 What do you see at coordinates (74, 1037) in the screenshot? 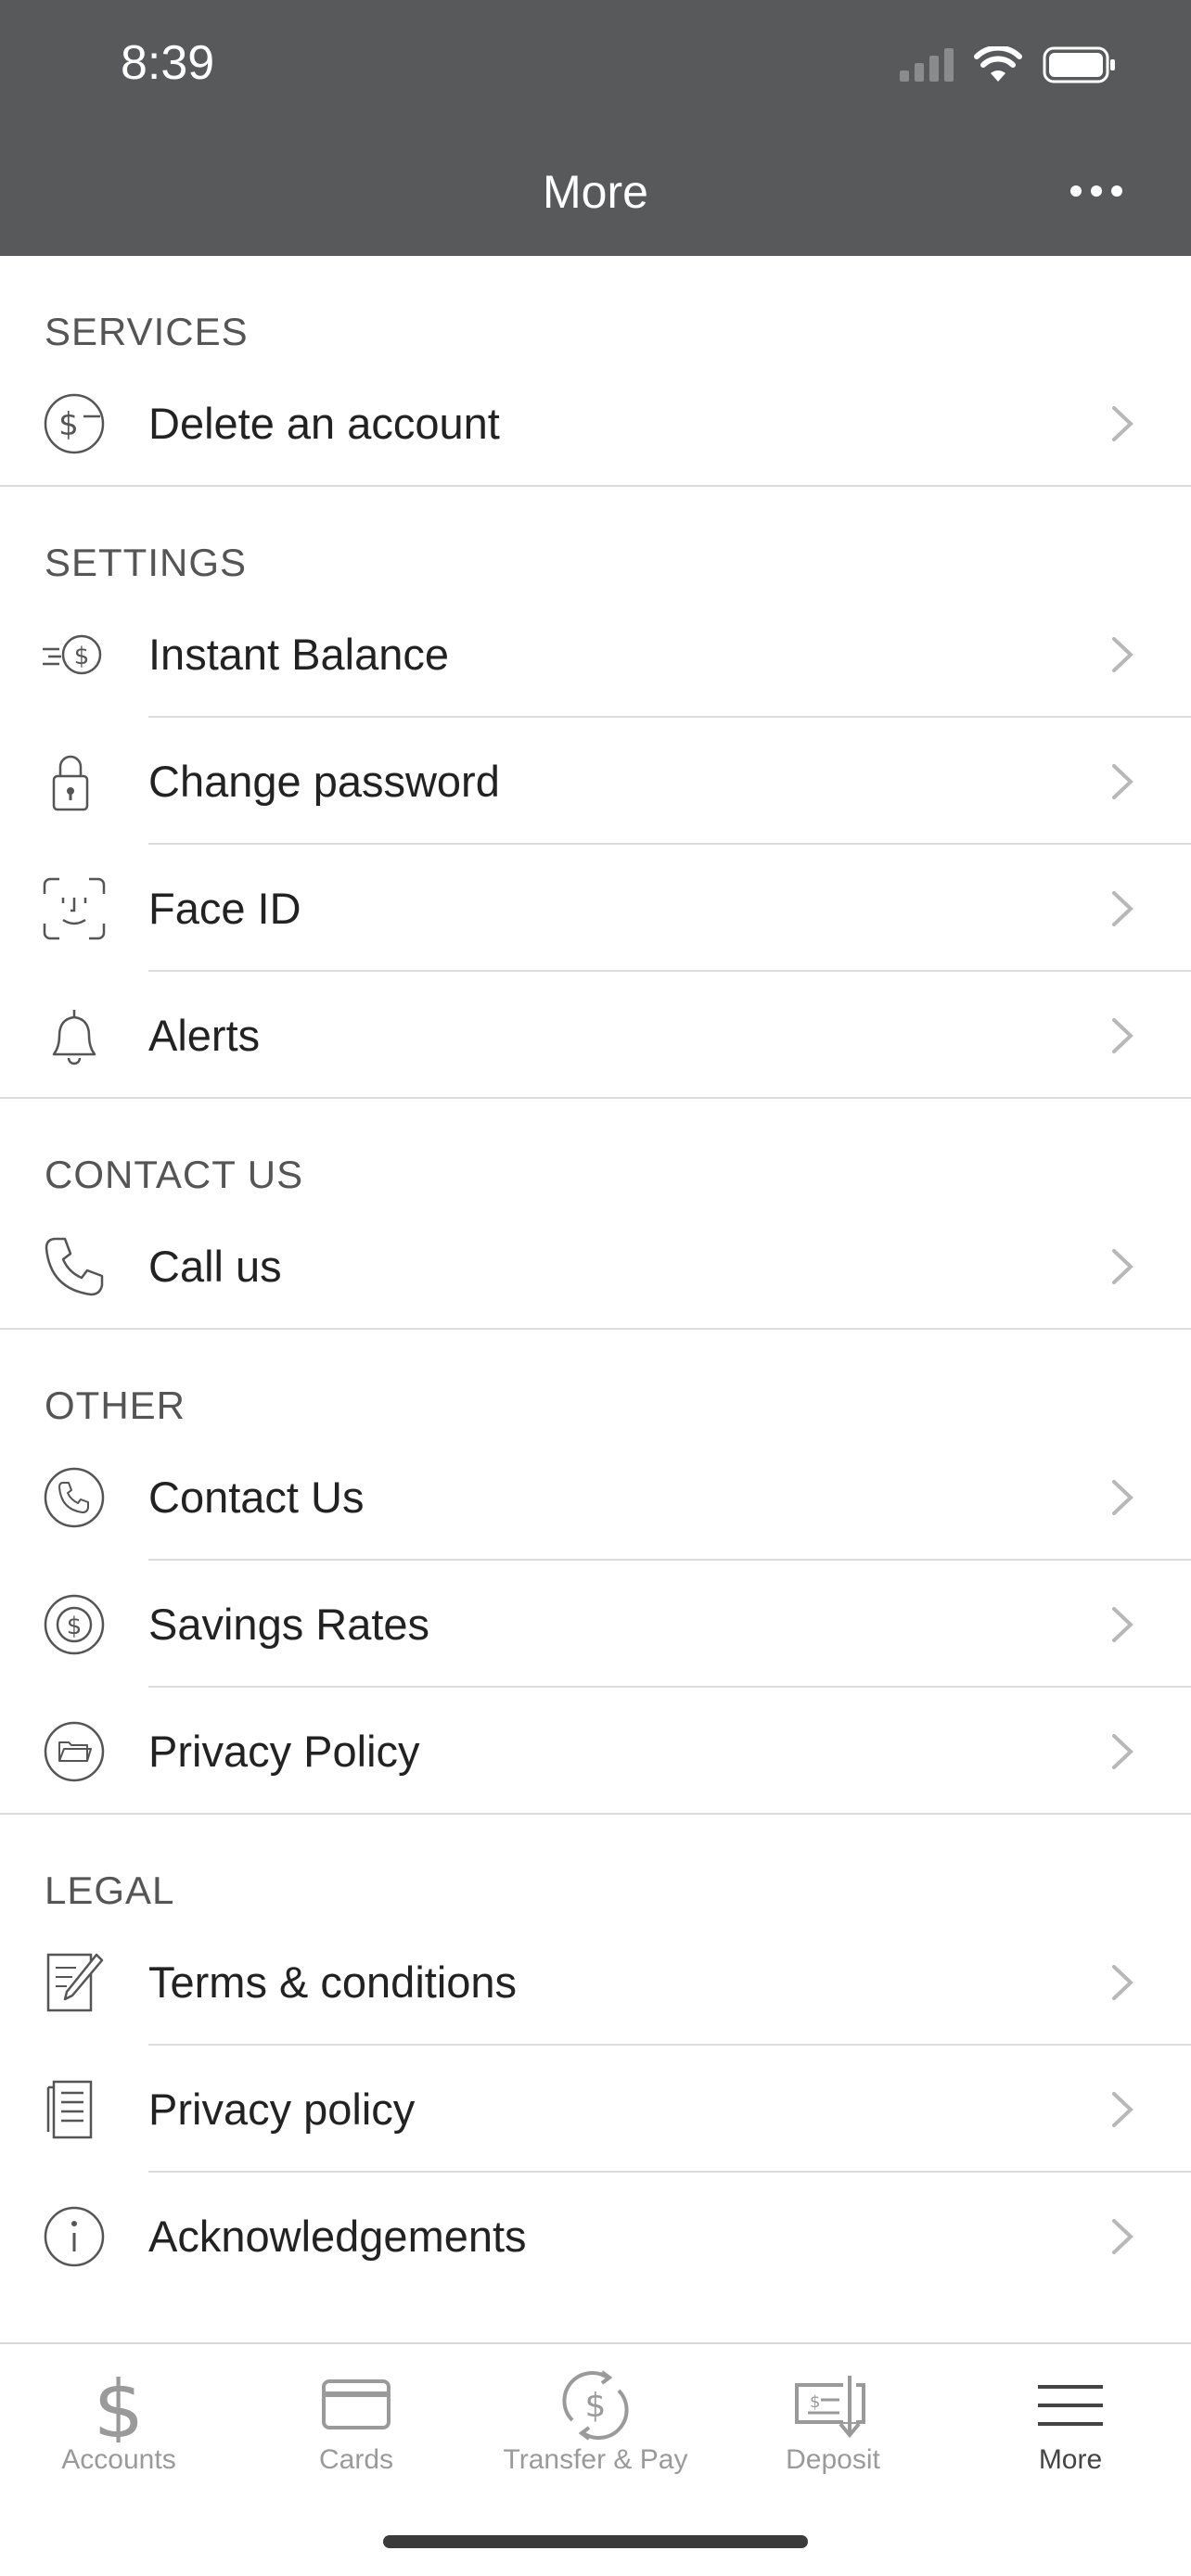
I see `bell-icon` at bounding box center [74, 1037].